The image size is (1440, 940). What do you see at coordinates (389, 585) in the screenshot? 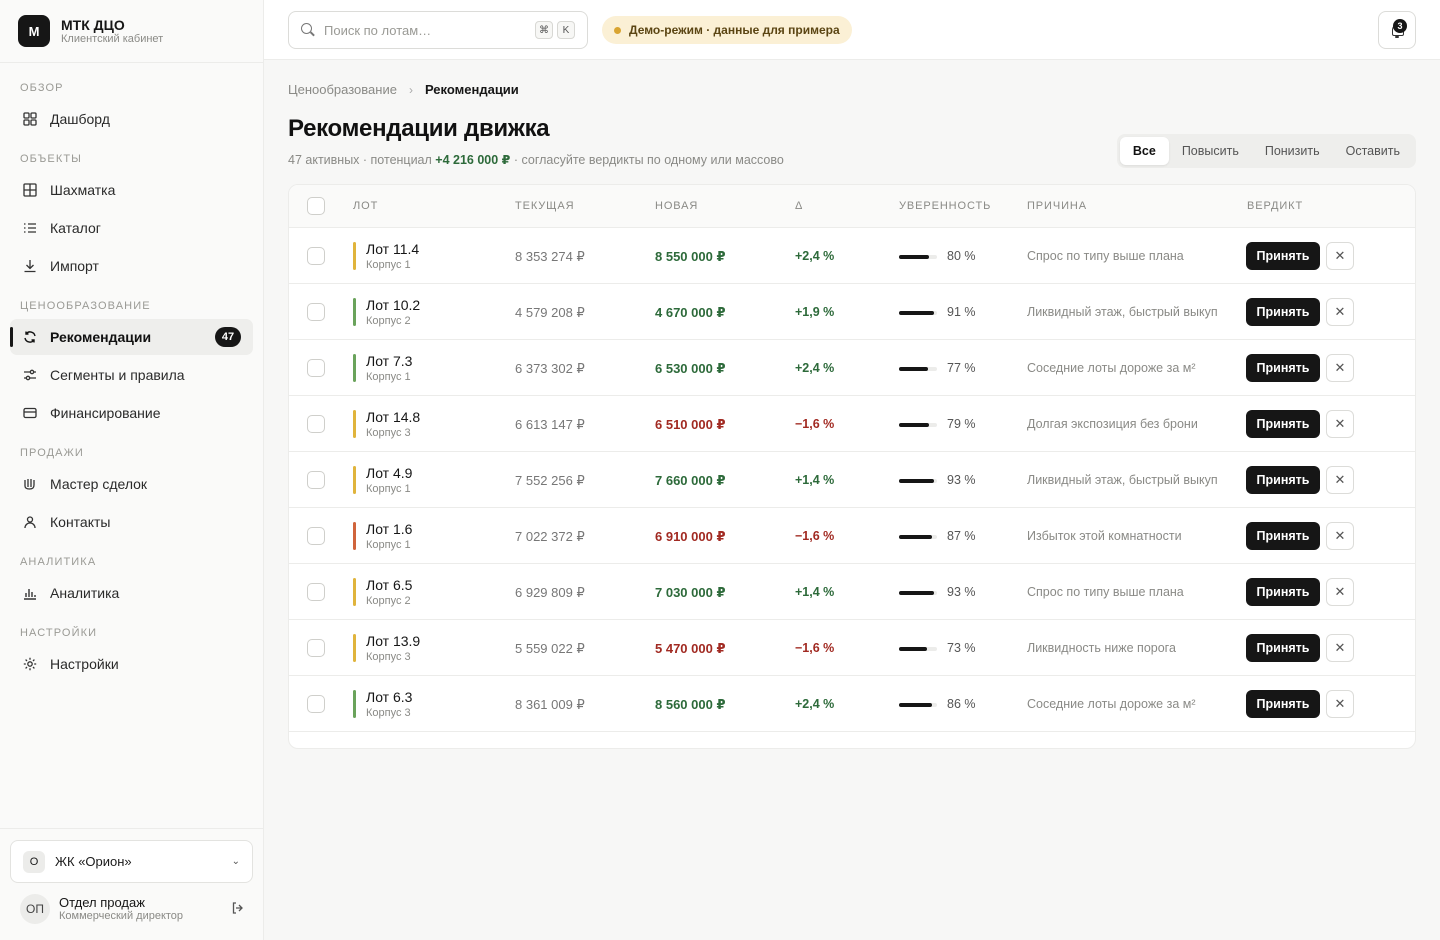
I see `lot-name: Лот 6.5` at bounding box center [389, 585].